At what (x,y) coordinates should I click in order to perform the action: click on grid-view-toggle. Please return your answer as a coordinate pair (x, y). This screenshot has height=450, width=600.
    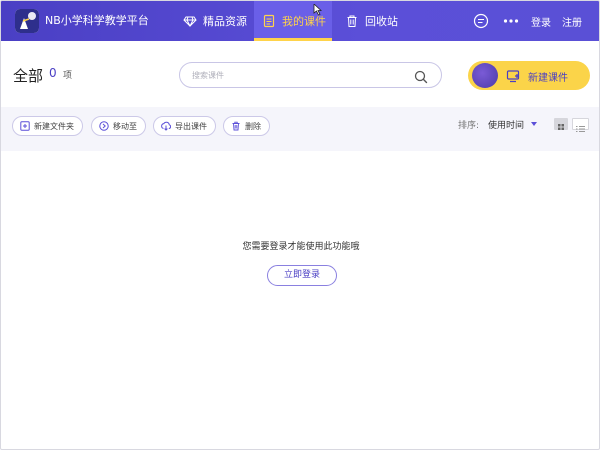
    Looking at the image, I should click on (561, 124).